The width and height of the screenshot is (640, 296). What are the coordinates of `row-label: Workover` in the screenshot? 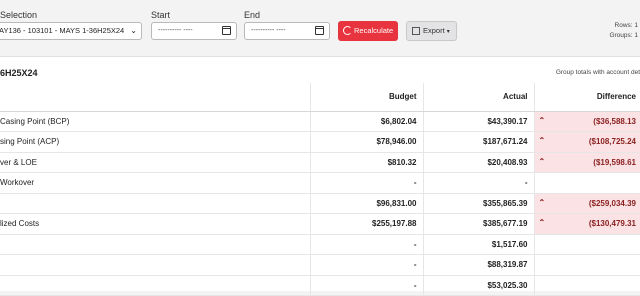 It's located at (155, 183).